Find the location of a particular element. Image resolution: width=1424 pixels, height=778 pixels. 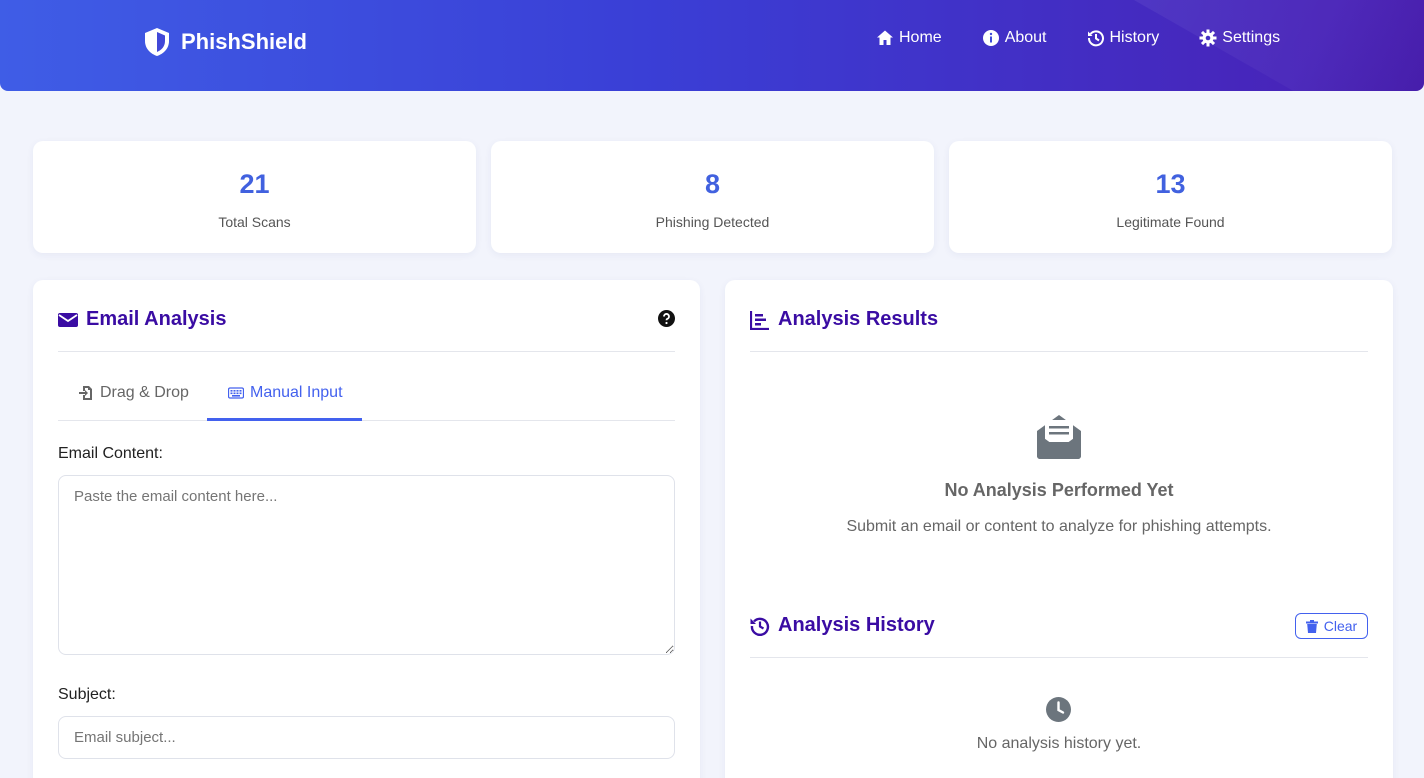

nav-home: Home is located at coordinates (909, 38).